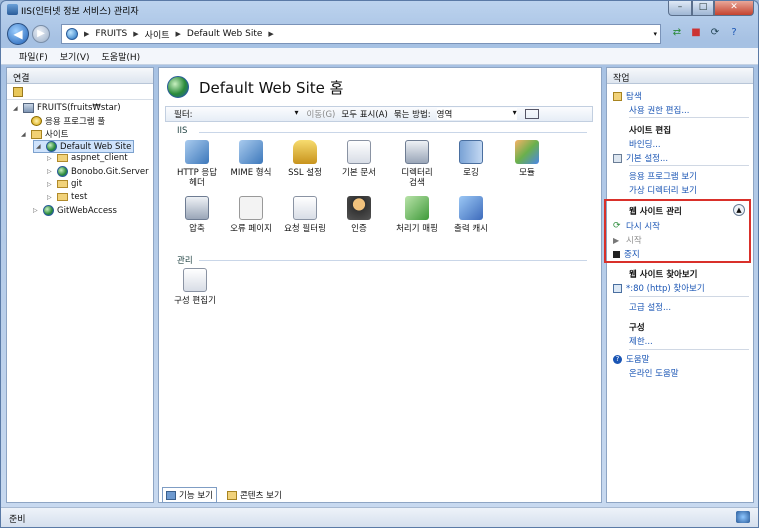 The height and width of the screenshot is (528, 759). I want to click on tree-node-gitwebaccess: ▷ GitWebAccess, so click(75, 210).